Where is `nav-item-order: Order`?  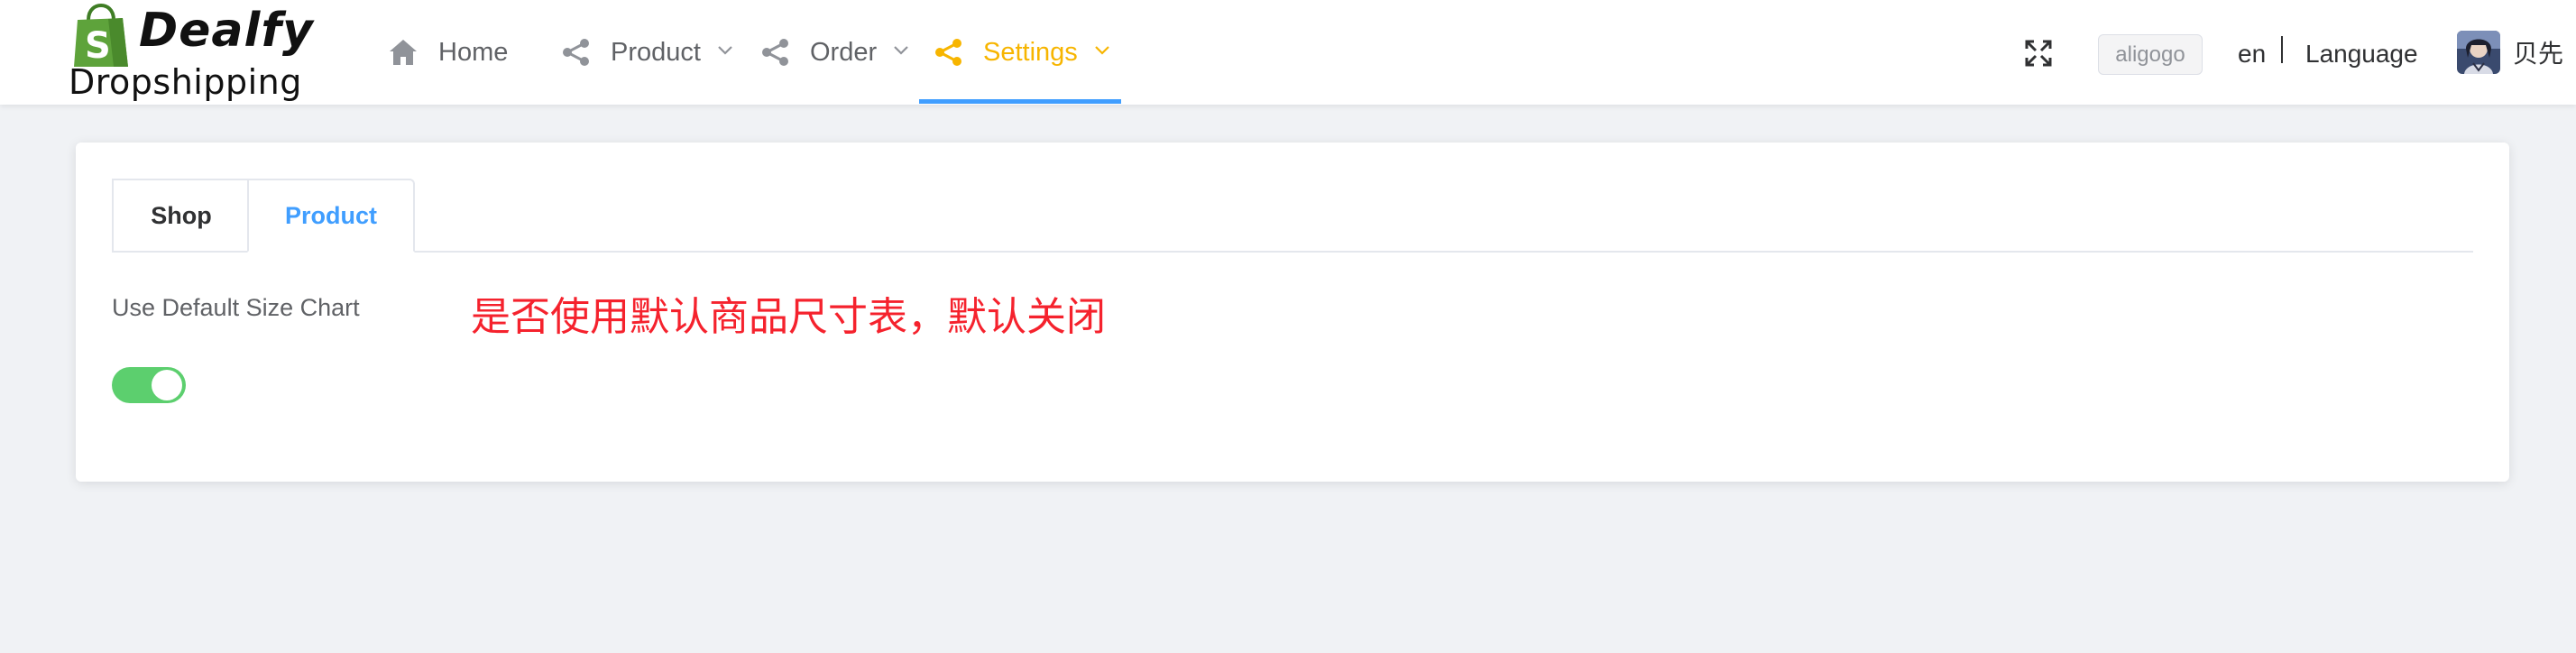 nav-item-order: Order is located at coordinates (835, 52).